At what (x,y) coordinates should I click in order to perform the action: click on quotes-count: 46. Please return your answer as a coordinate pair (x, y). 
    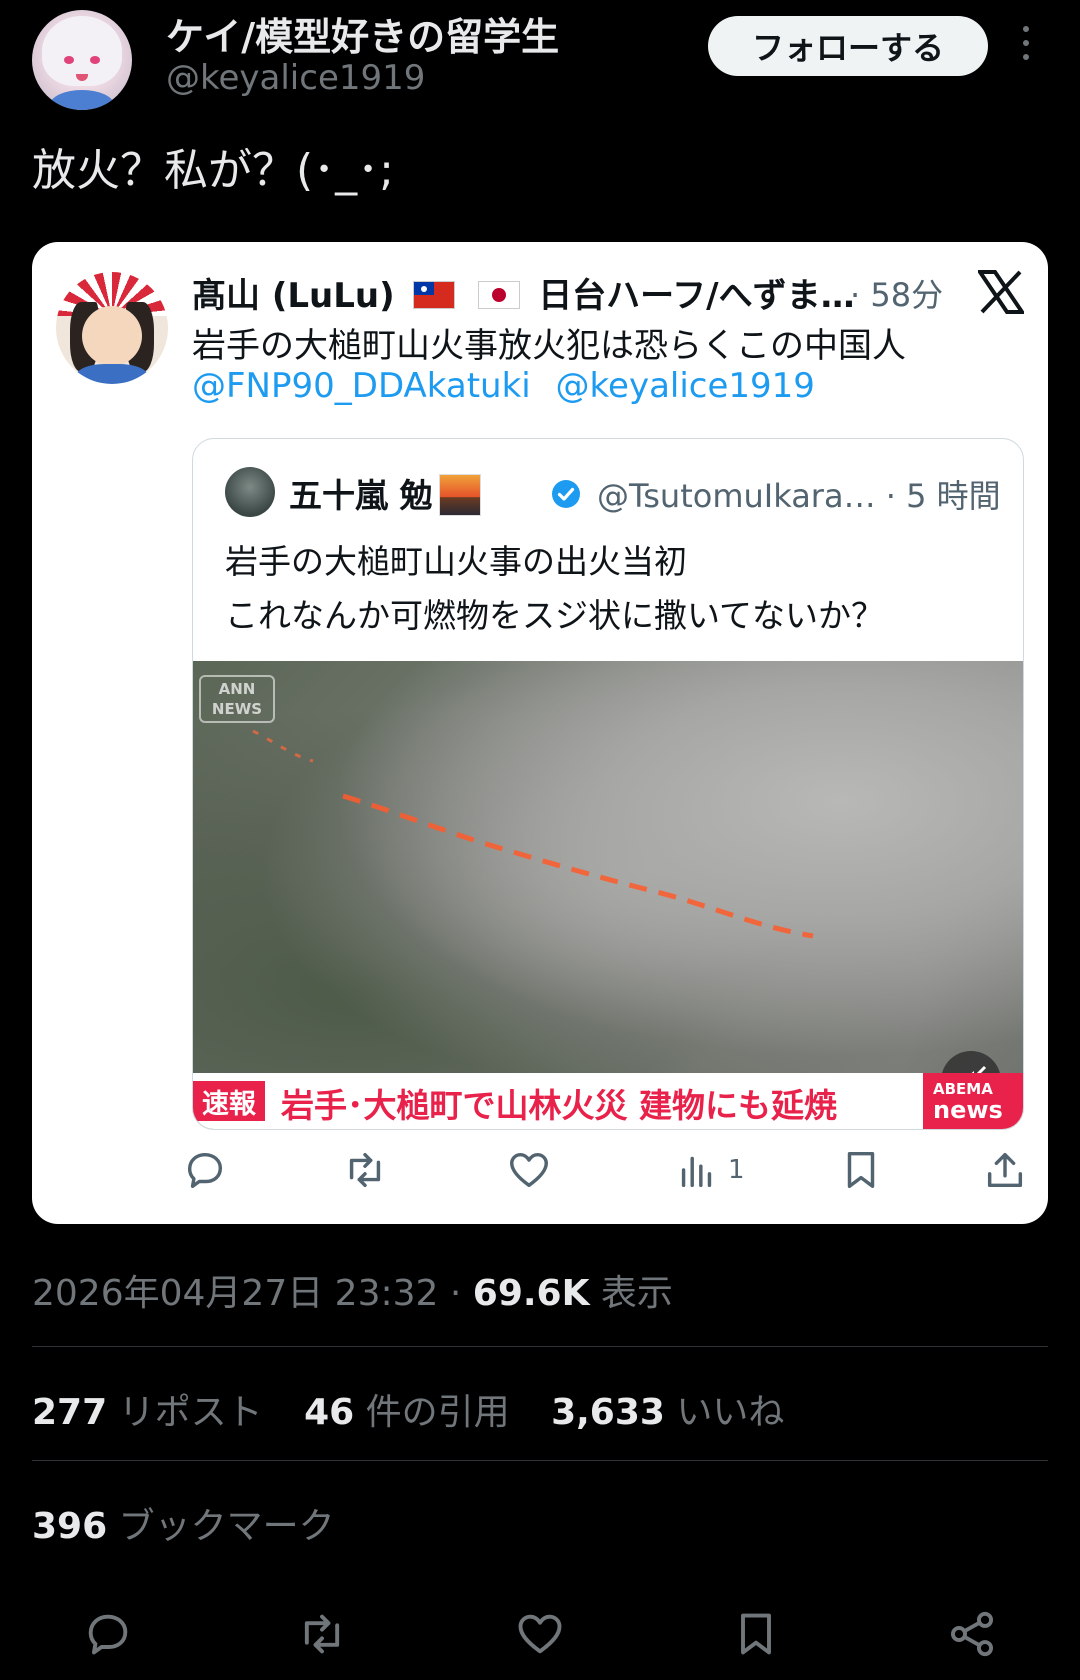
    Looking at the image, I should click on (329, 1412).